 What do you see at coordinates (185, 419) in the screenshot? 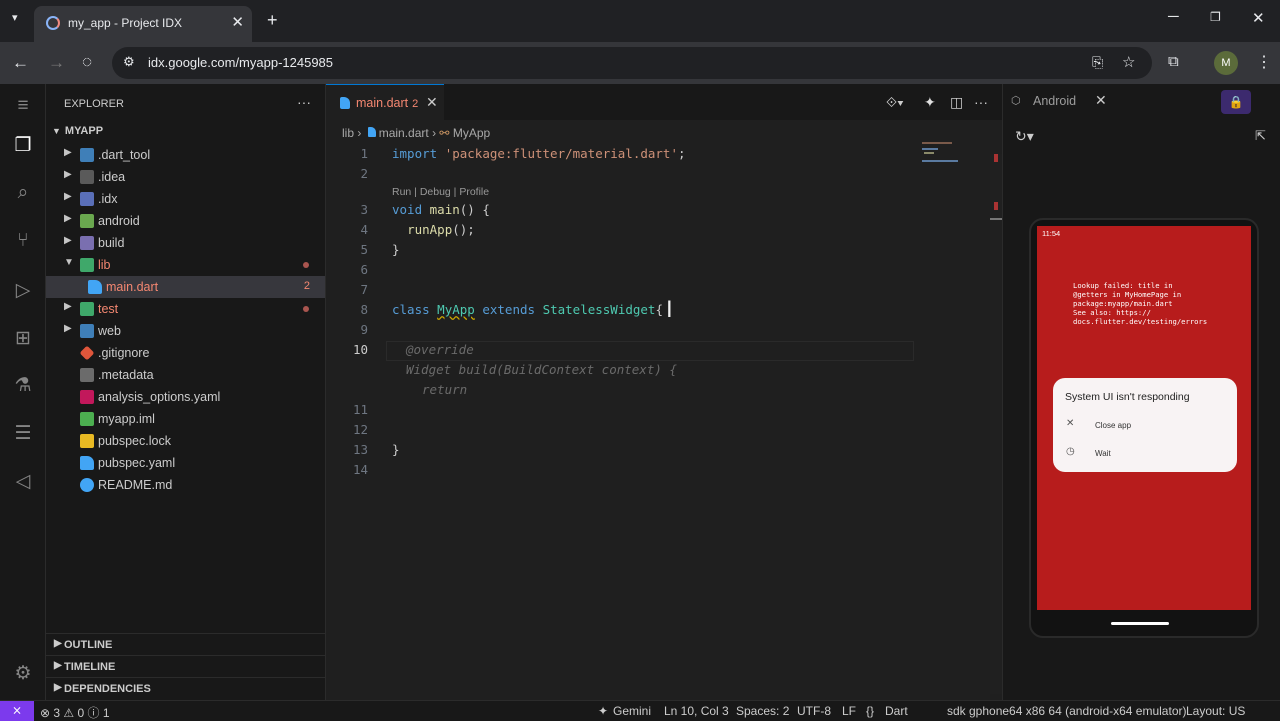
I see `tree-item-myapp-iml: myapp.iml` at bounding box center [185, 419].